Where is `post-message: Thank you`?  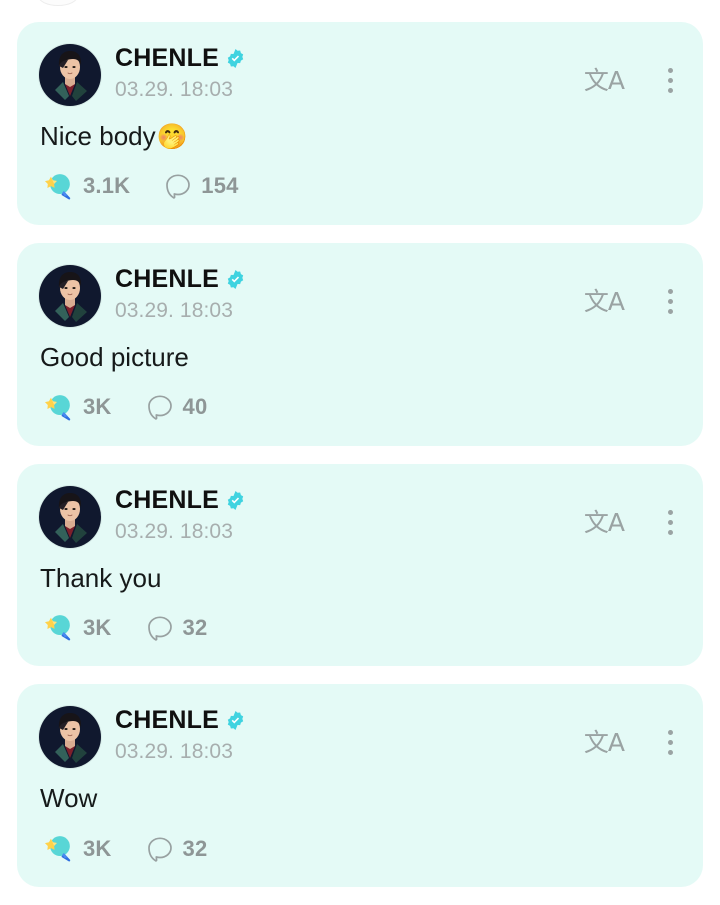 post-message: Thank you is located at coordinates (361, 579).